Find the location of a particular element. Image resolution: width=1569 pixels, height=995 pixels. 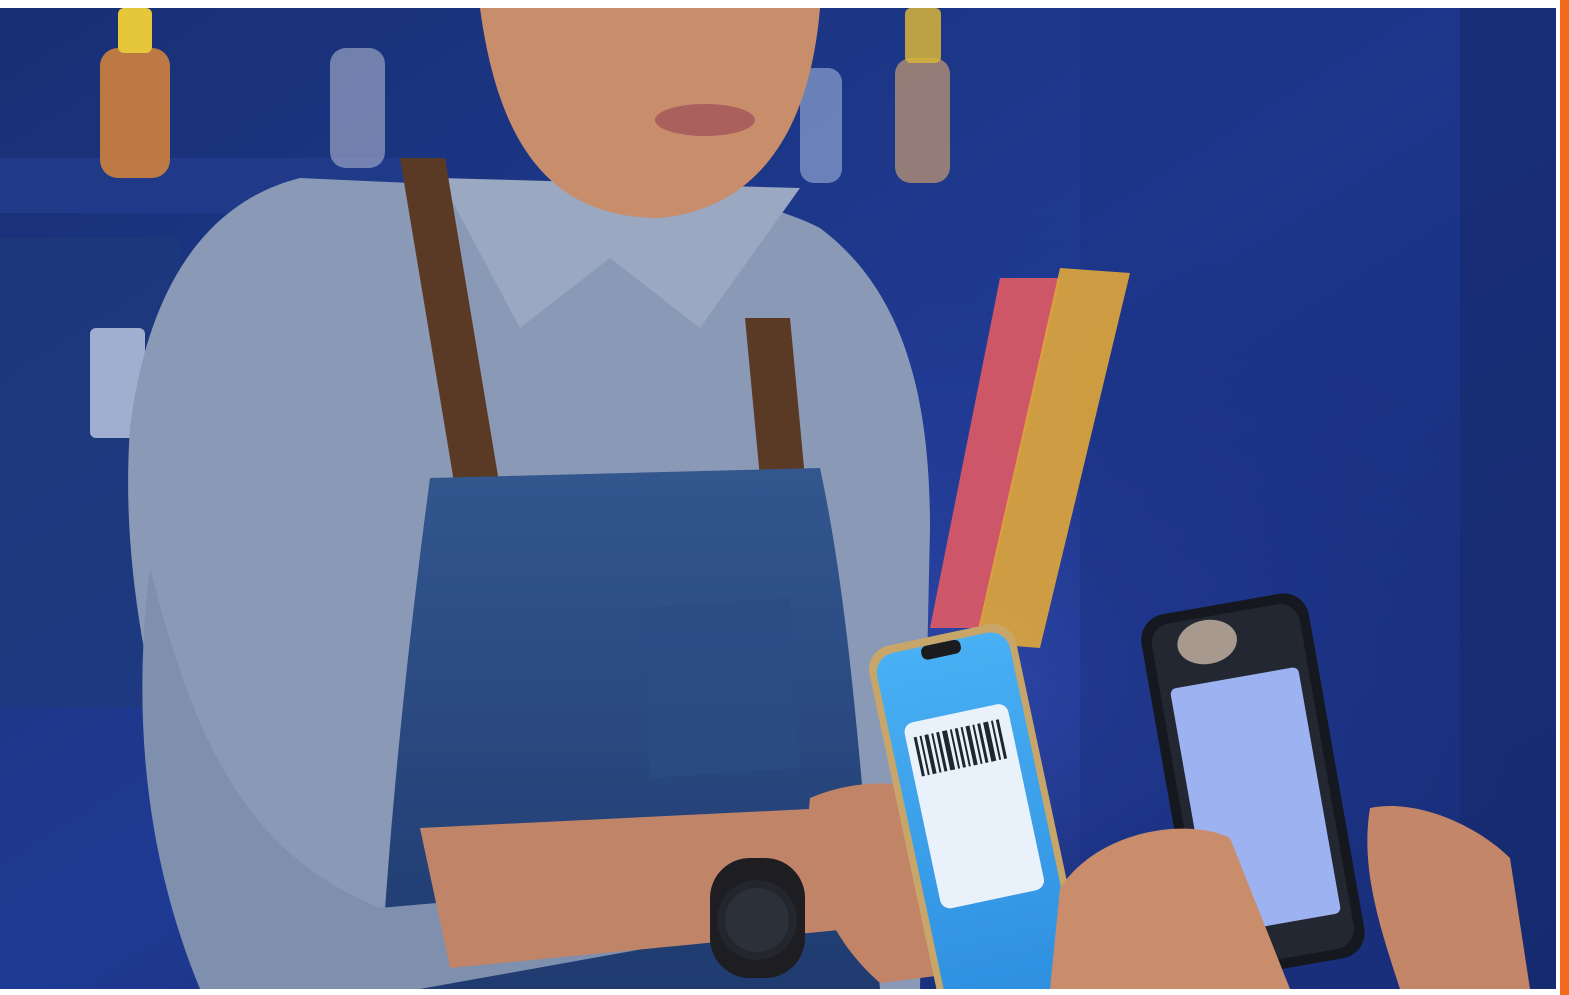

wristwatch is located at coordinates (757, 918).